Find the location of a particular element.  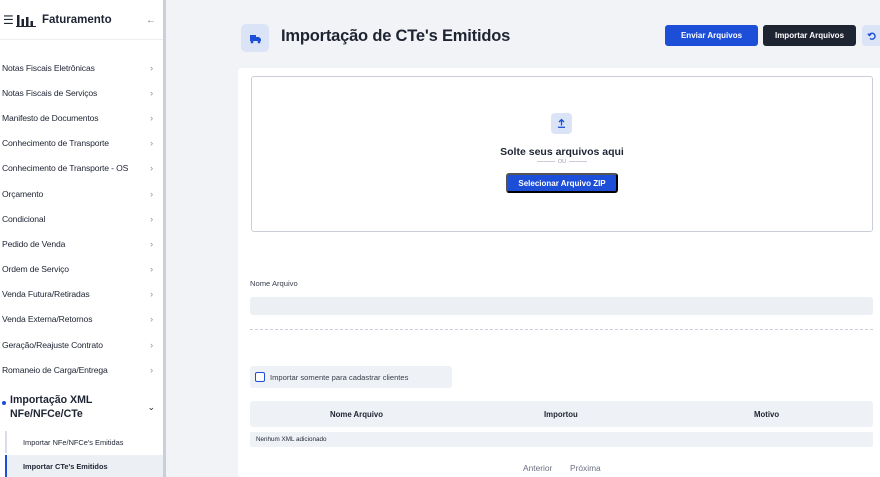

sidebar-item-condicional: Condicional › is located at coordinates (81, 218).